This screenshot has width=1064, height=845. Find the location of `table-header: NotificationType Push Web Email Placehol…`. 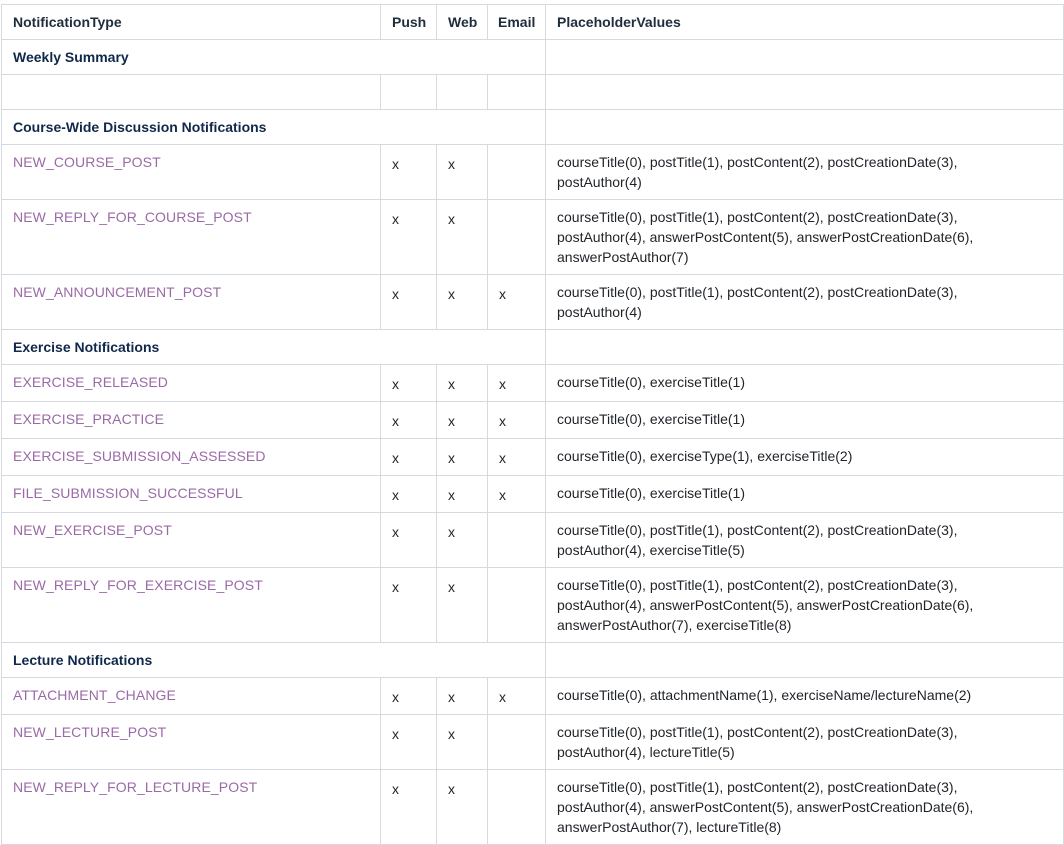

table-header: NotificationType Push Web Email Placehol… is located at coordinates (532, 22).